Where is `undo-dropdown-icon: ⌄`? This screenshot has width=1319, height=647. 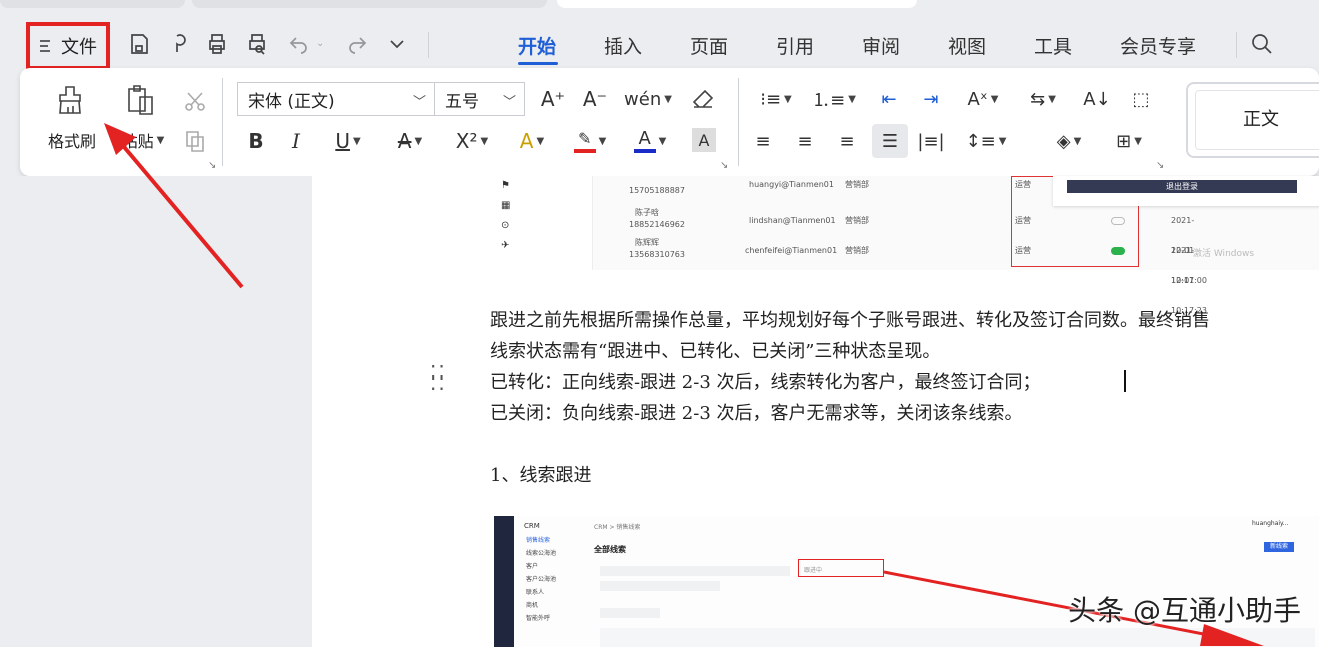
undo-dropdown-icon: ⌄ is located at coordinates (320, 43).